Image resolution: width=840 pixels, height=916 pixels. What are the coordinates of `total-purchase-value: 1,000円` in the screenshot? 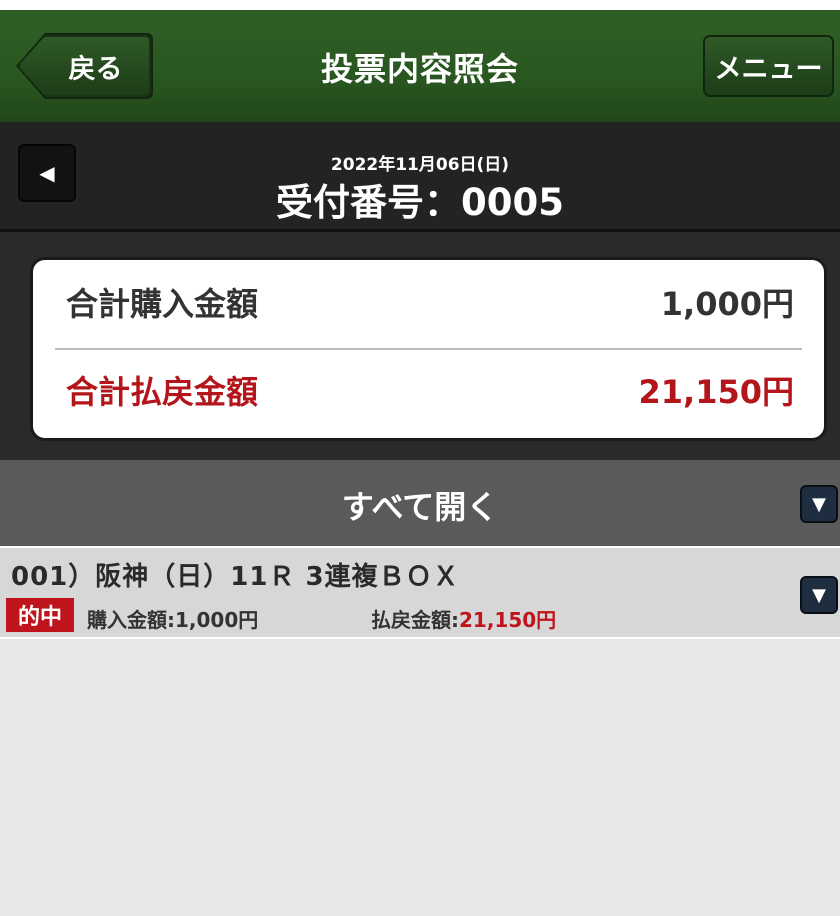 It's located at (727, 304).